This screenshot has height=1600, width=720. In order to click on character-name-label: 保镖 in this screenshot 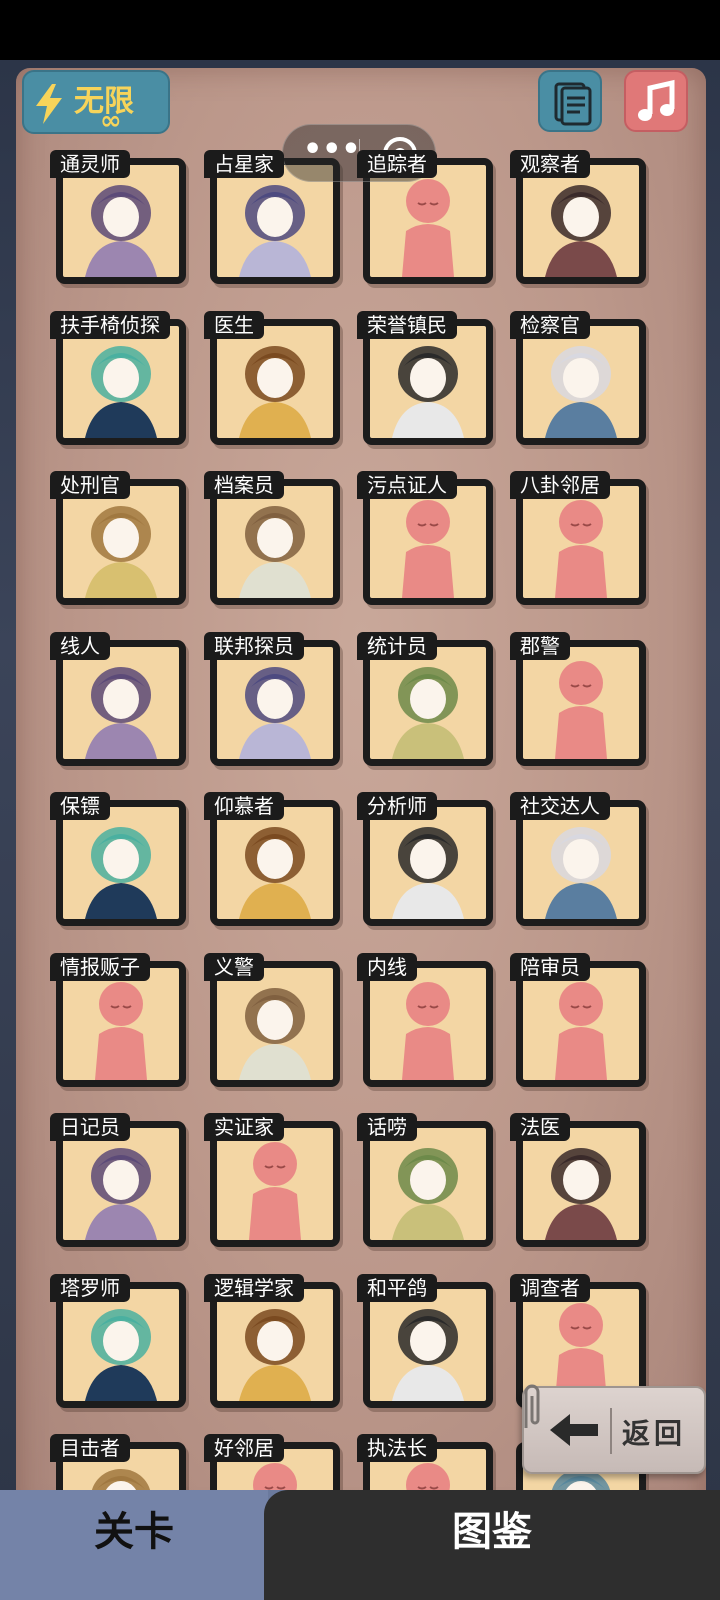, I will do `click(80, 806)`.